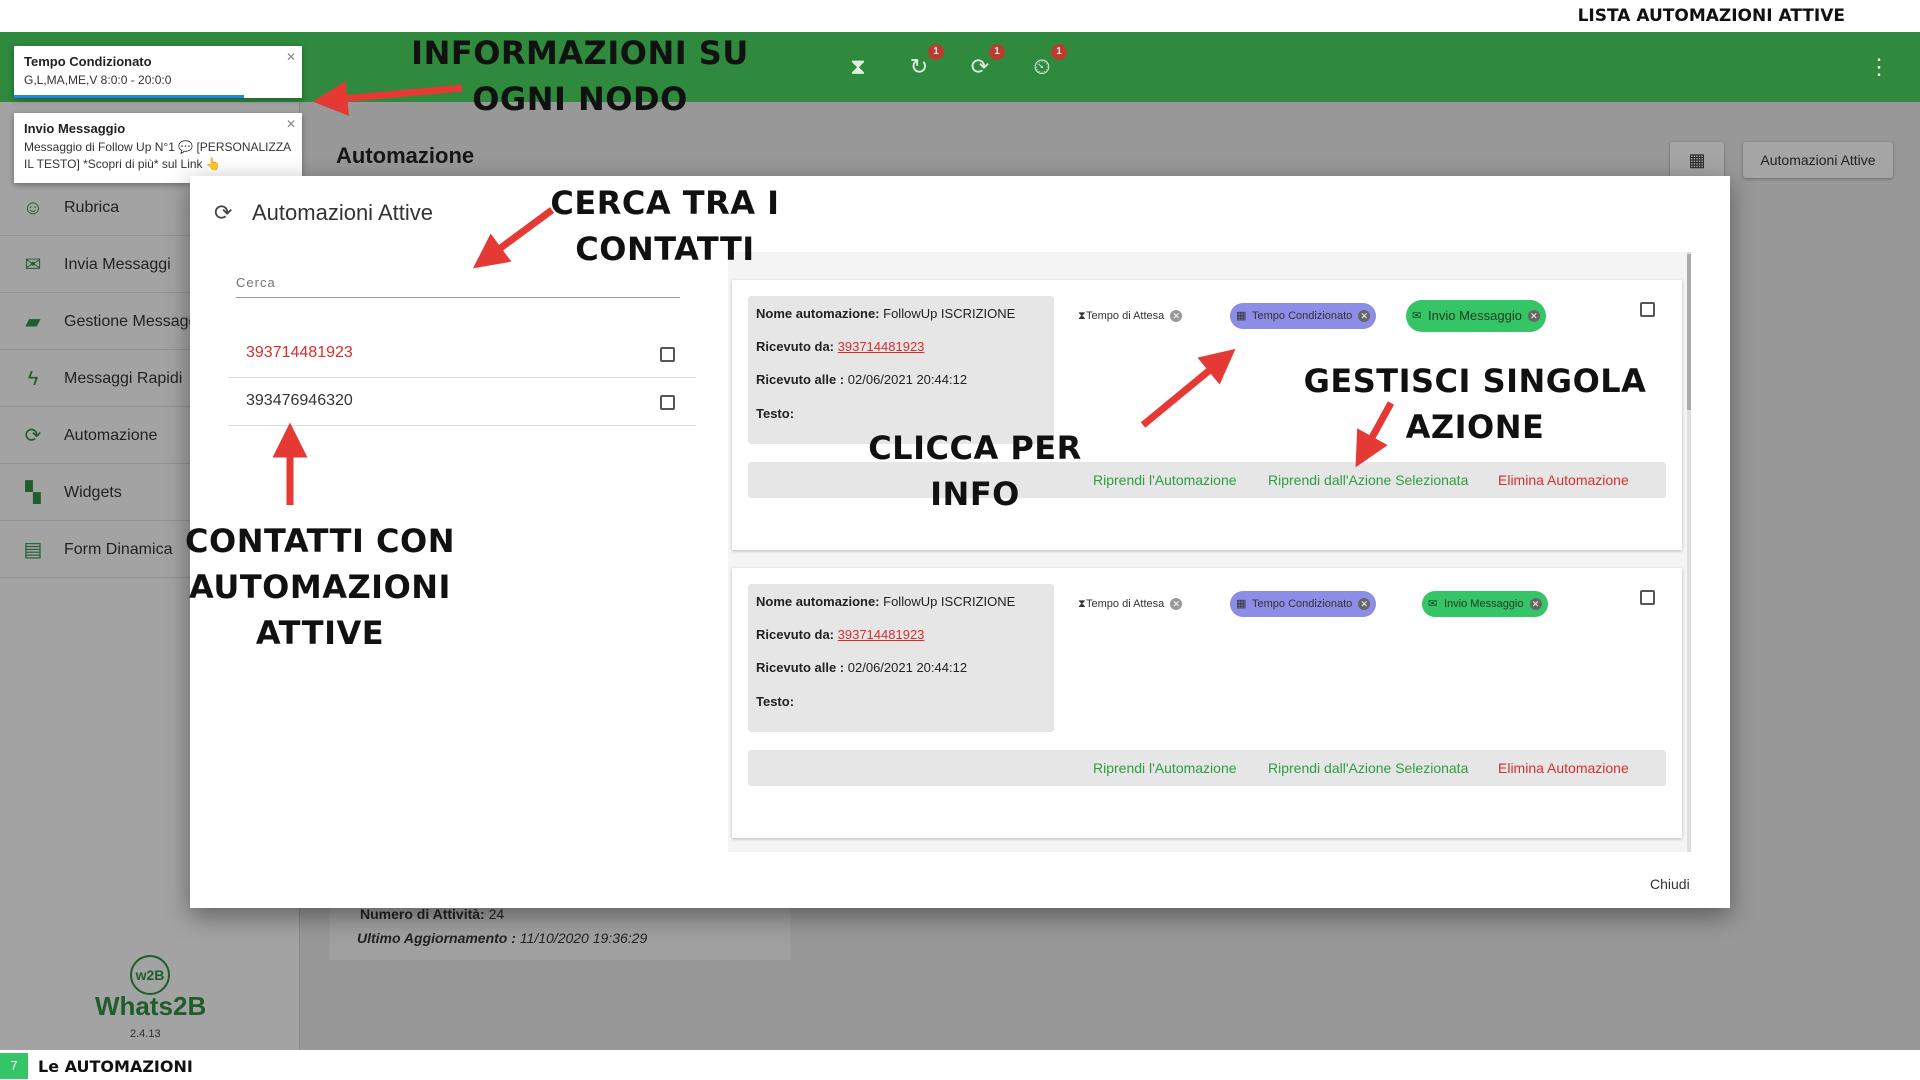 The width and height of the screenshot is (1920, 1080). Describe the element at coordinates (1711, 16) in the screenshot. I see `slide-caption: LISTA AUTOMAZIONI ATTIVE` at that location.